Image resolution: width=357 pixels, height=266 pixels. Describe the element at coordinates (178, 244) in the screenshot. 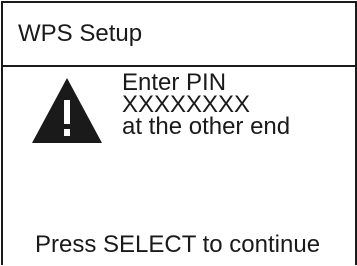

I see `continue-prompt: Press SELECT to continue` at that location.